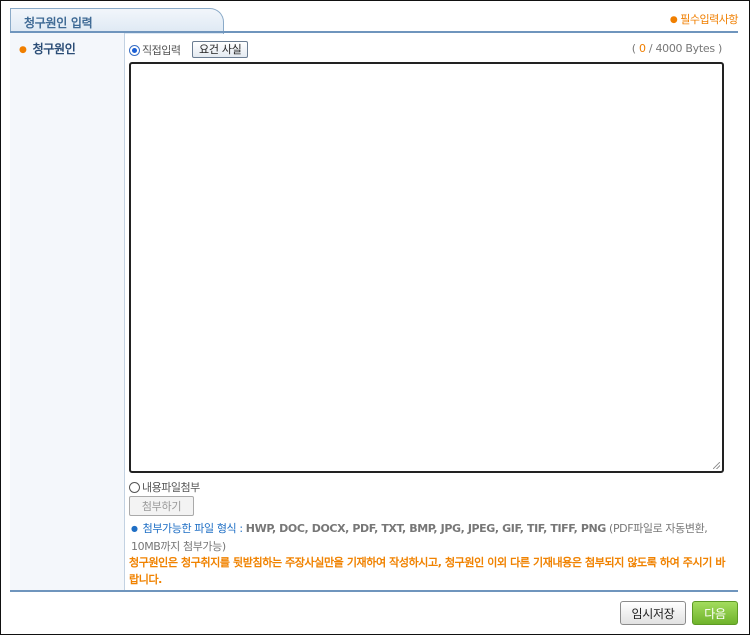  I want to click on required-note: ● 필수입력사항, so click(704, 19).